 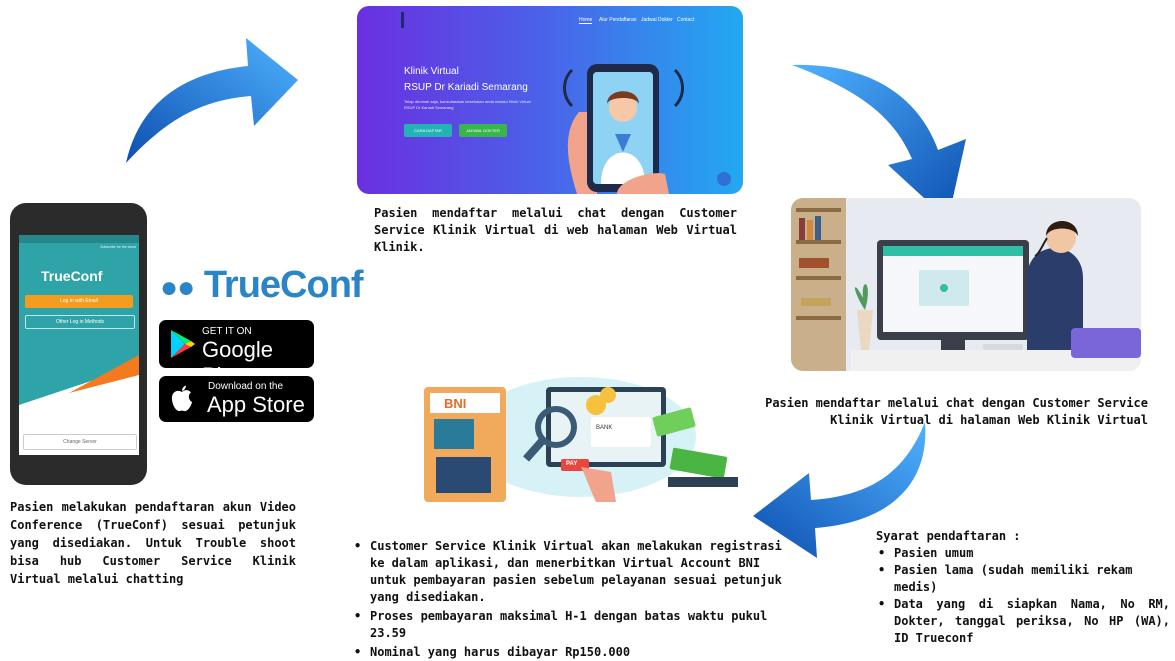 I want to click on requirements-heading: Syarat pendaftaran :, so click(x=948, y=536).